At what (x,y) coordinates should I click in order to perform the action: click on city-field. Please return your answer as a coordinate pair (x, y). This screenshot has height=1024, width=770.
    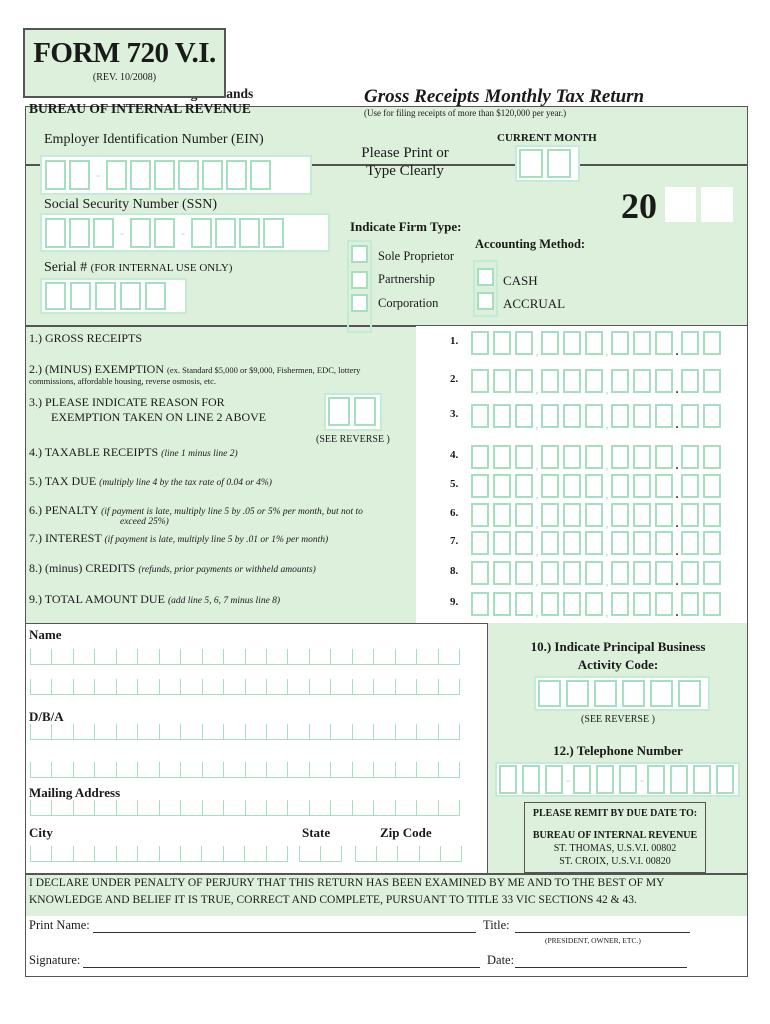
    Looking at the image, I should click on (159, 854).